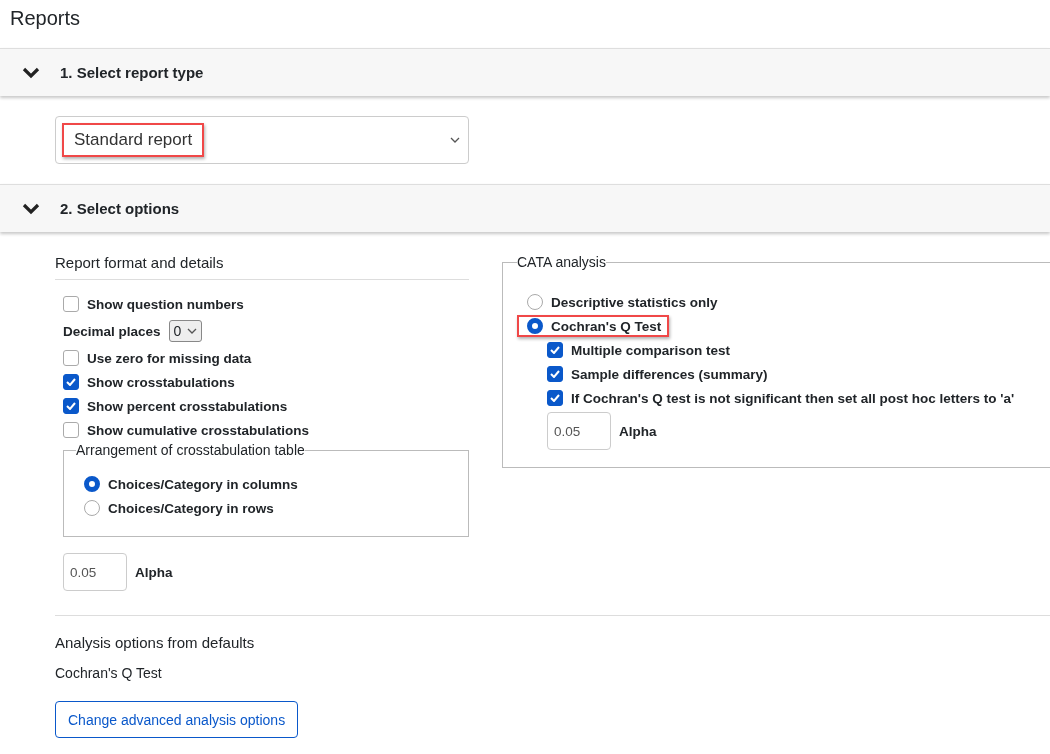  What do you see at coordinates (133, 140) in the screenshot?
I see `selected-value: Standard report` at bounding box center [133, 140].